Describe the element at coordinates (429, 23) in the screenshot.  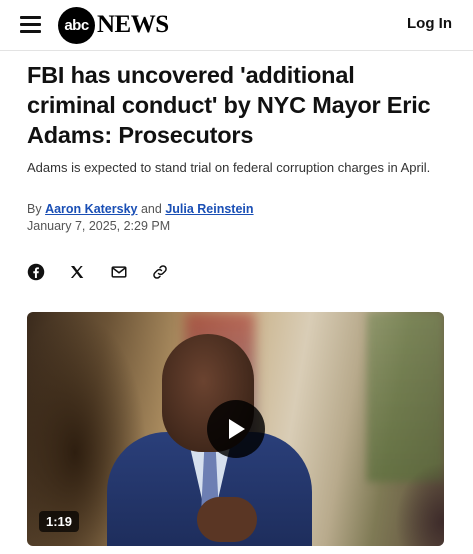
I see `login-button: Log In` at that location.